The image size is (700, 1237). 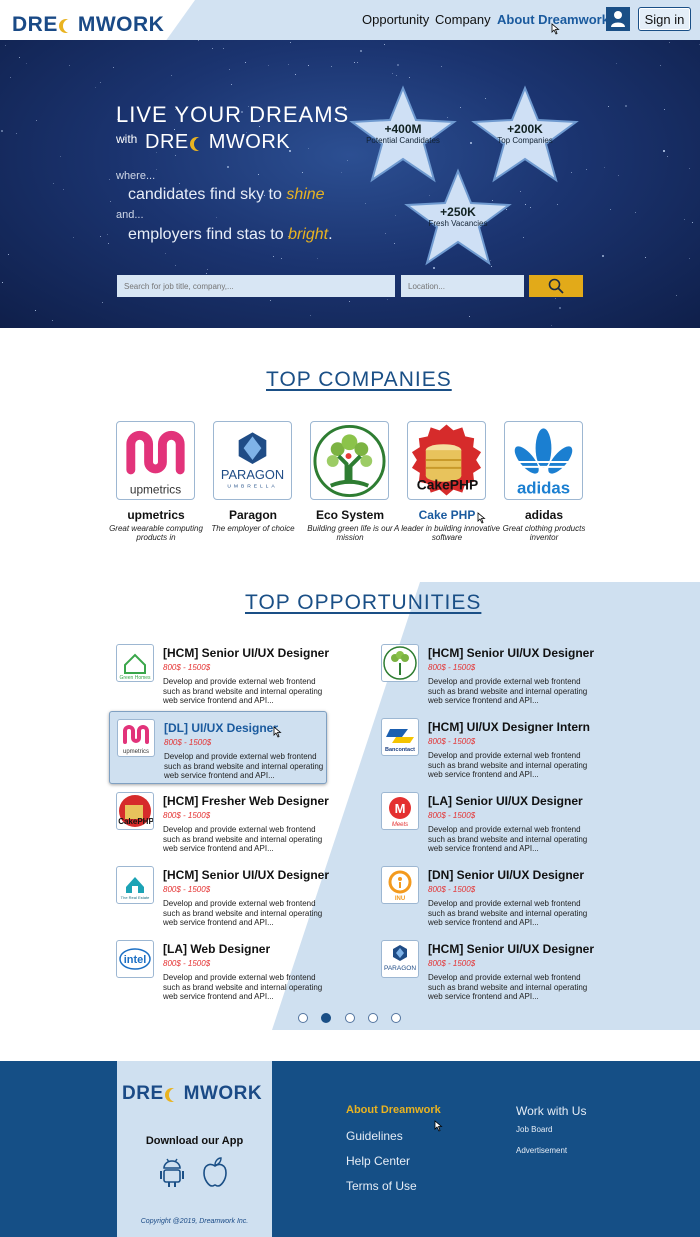 What do you see at coordinates (378, 1161) in the screenshot?
I see `footer-link-help-center: Help Center` at bounding box center [378, 1161].